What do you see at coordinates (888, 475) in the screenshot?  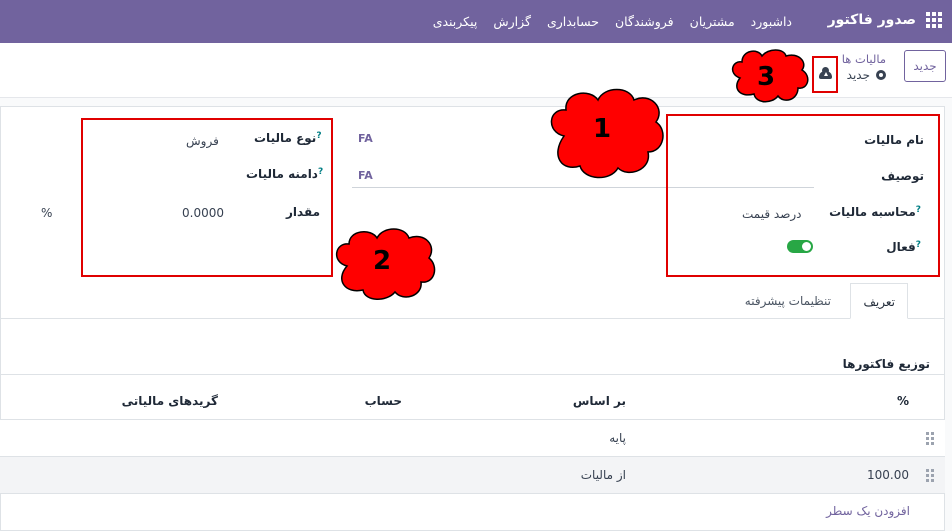 I see `row-percent: 100.00` at bounding box center [888, 475].